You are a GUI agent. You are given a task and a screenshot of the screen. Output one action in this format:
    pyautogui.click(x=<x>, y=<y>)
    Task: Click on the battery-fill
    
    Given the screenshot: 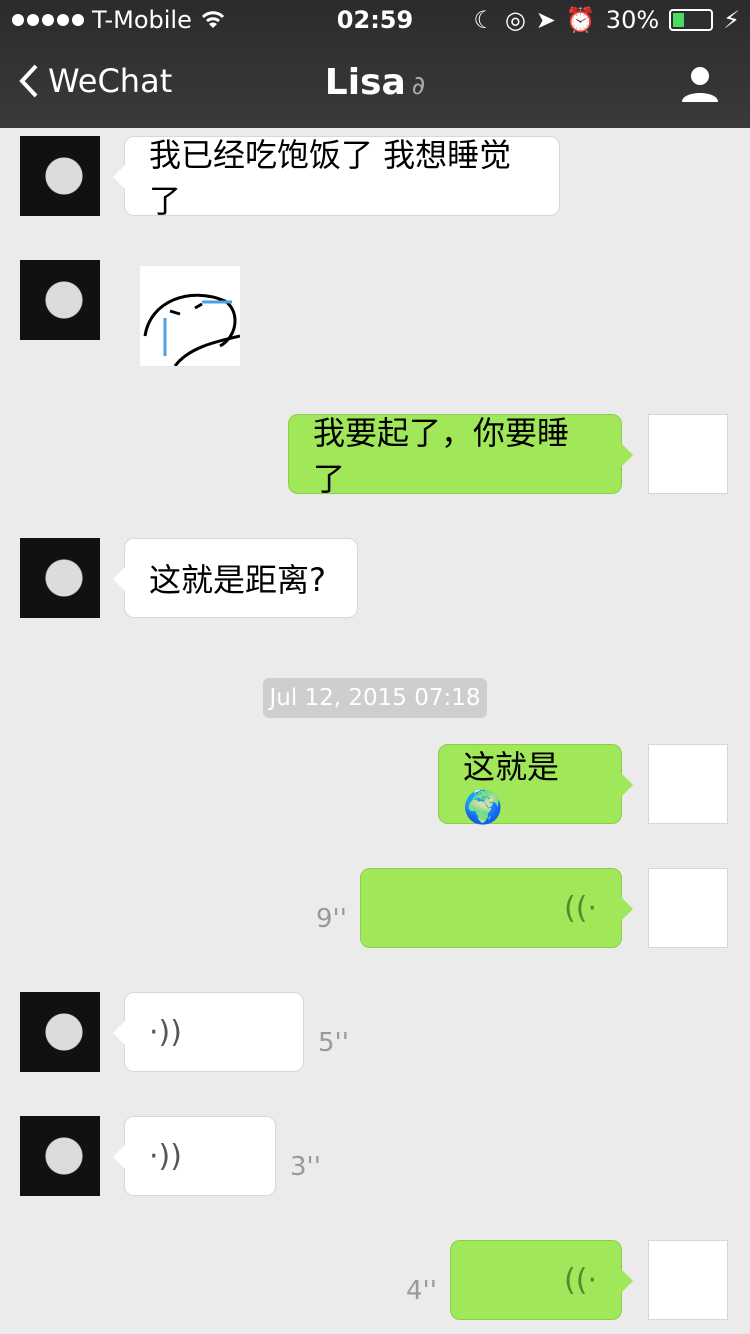 What is the action you would take?
    pyautogui.click(x=679, y=20)
    